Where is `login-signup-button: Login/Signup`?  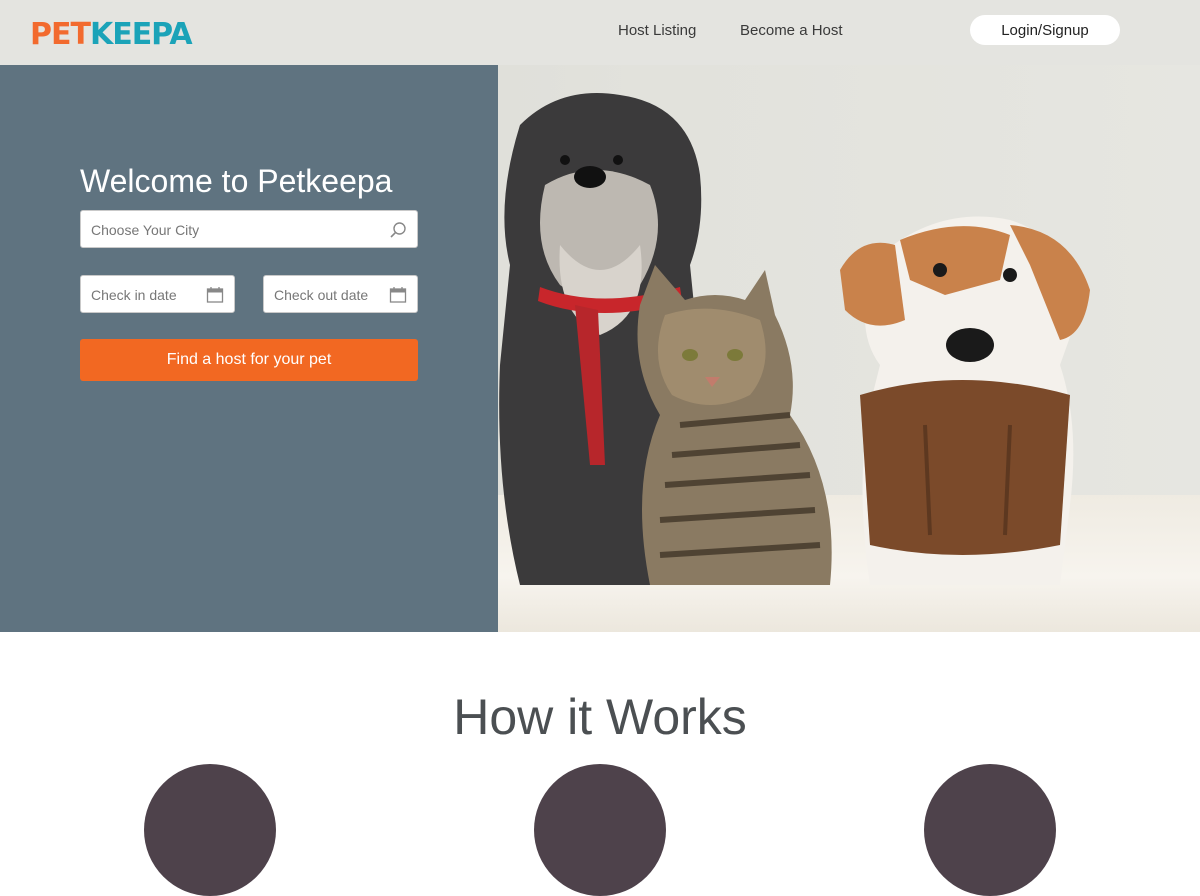 login-signup-button: Login/Signup is located at coordinates (1045, 30).